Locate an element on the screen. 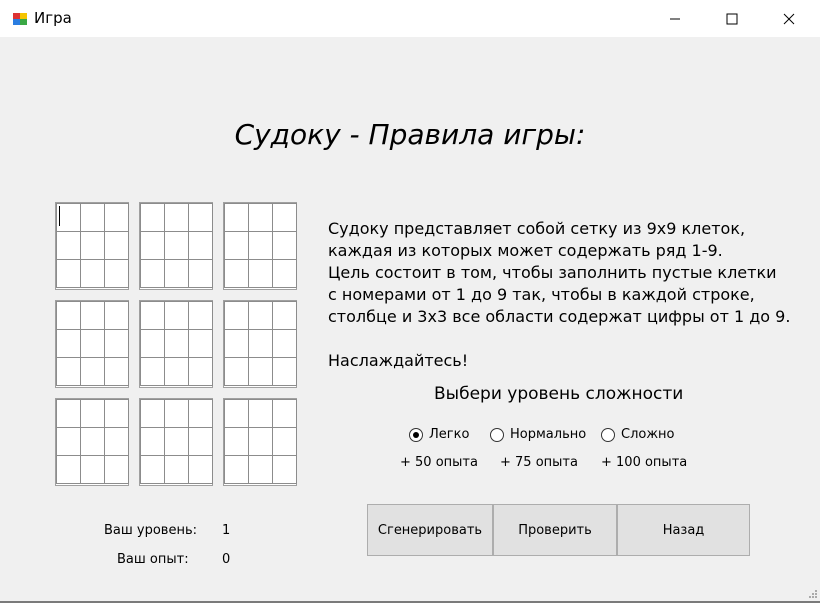 The width and height of the screenshot is (820, 603). check-button: Проверить is located at coordinates (555, 530).